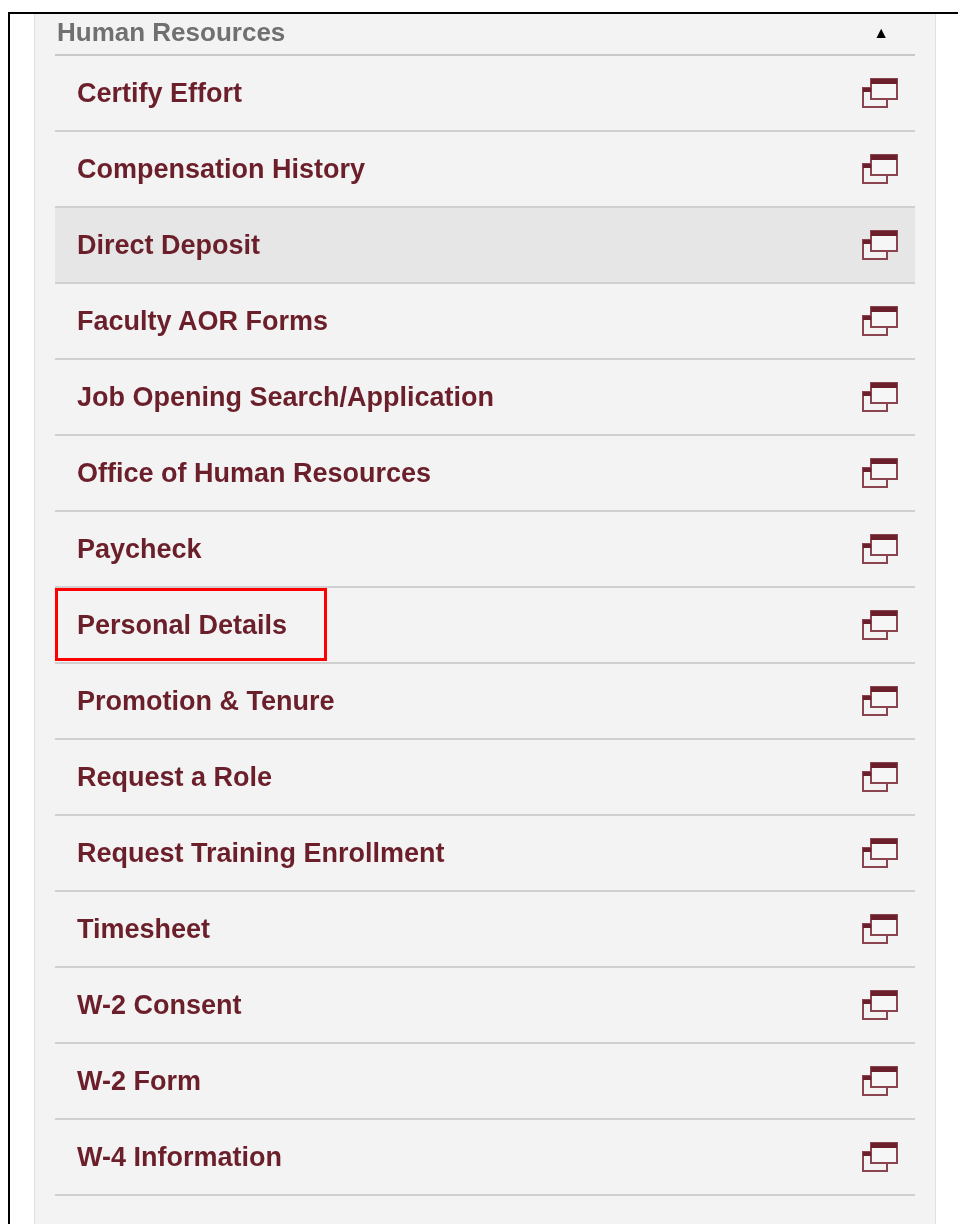  Describe the element at coordinates (485, 854) in the screenshot. I see `menu-item: Request Training Enrollment` at that location.